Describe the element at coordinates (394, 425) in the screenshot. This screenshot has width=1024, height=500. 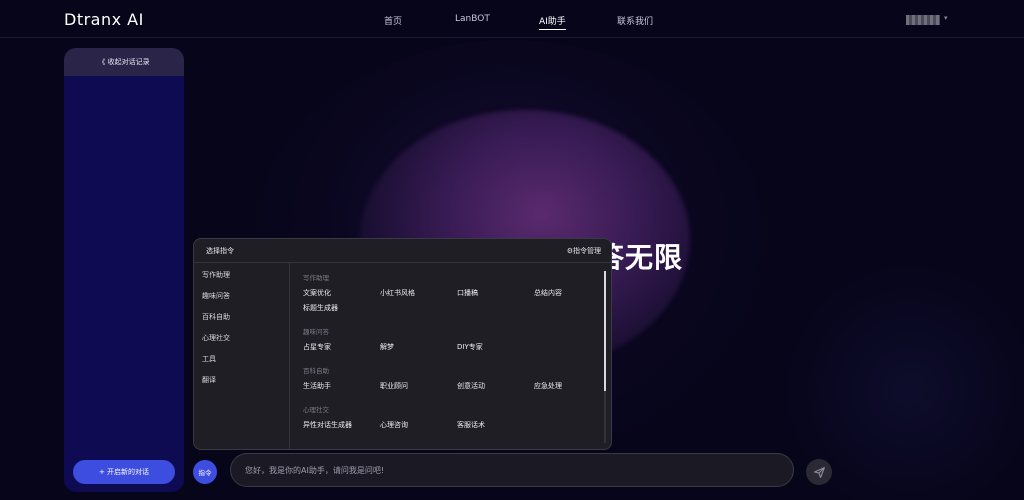
I see `command-item: 心理咨询` at that location.